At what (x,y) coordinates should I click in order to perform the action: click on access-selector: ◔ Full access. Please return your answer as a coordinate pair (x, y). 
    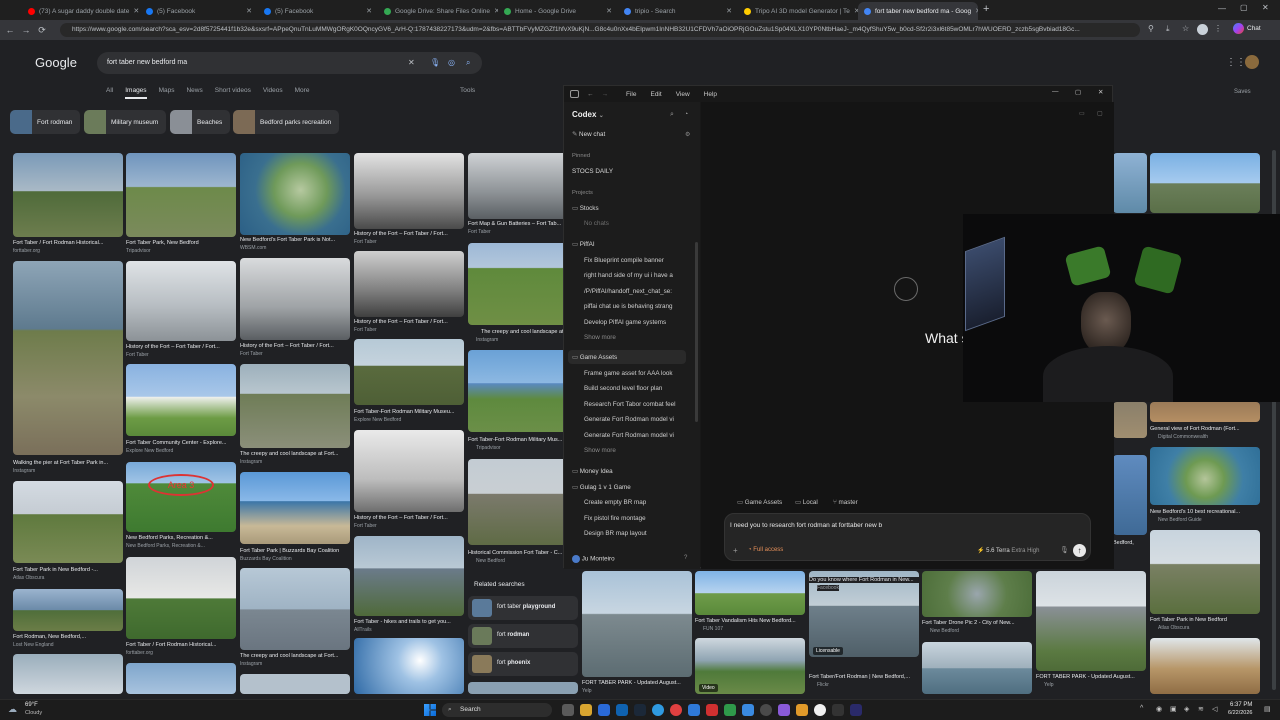
    Looking at the image, I should click on (765, 550).